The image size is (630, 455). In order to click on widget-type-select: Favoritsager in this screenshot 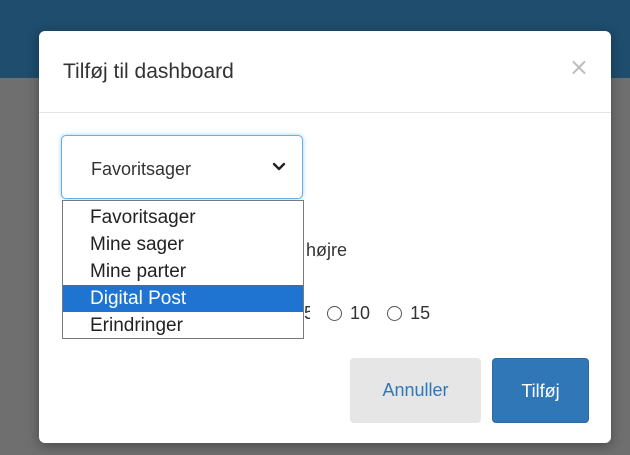, I will do `click(182, 167)`.